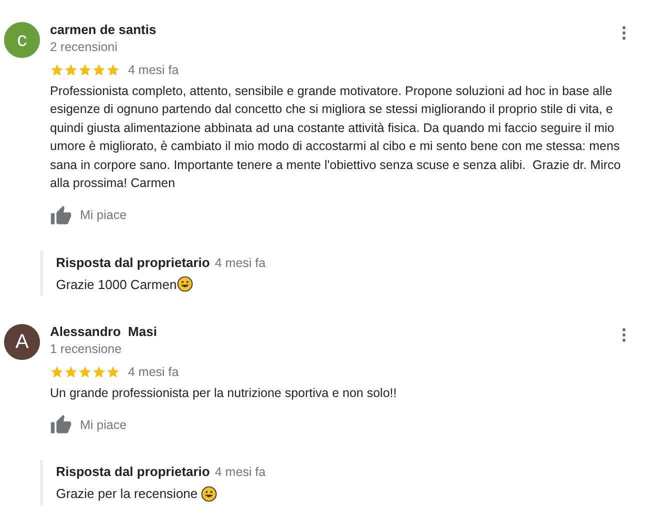 This screenshot has width=646, height=507. What do you see at coordinates (103, 30) in the screenshot?
I see `author-name: carmen de santis` at bounding box center [103, 30].